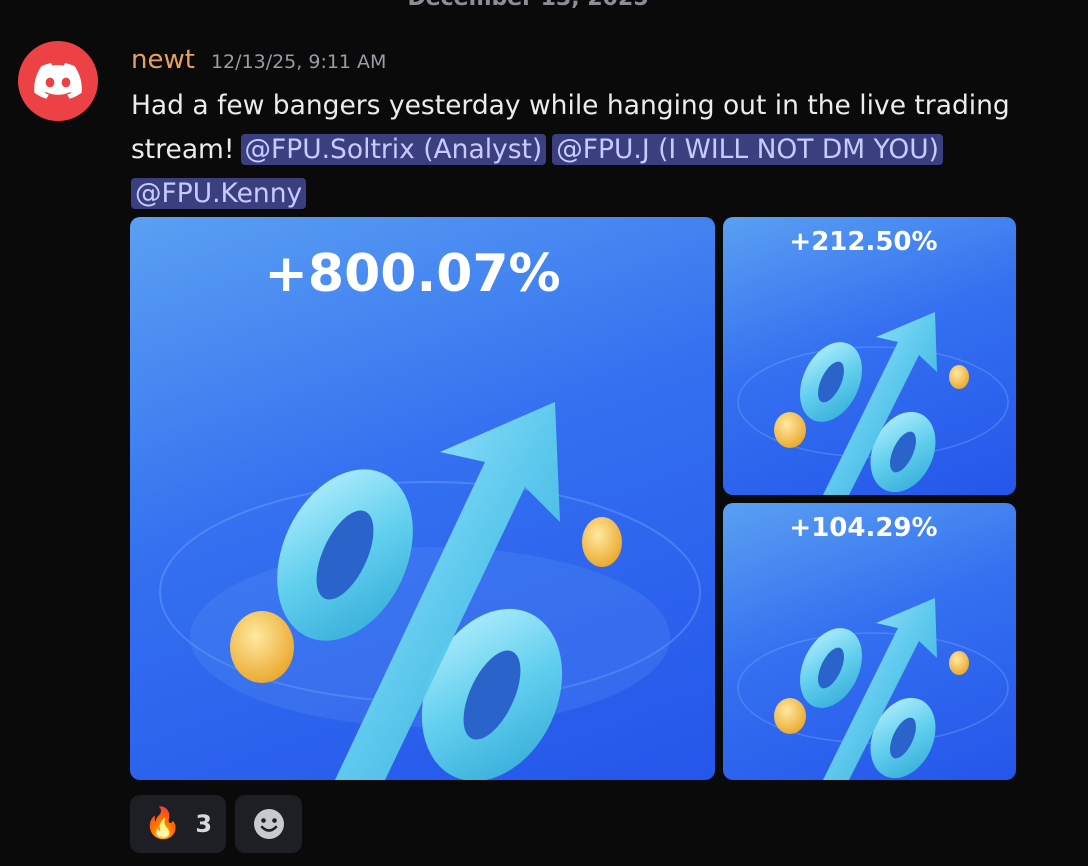 The width and height of the screenshot is (1088, 866). I want to click on gain-label: +800.07%, so click(412, 274).